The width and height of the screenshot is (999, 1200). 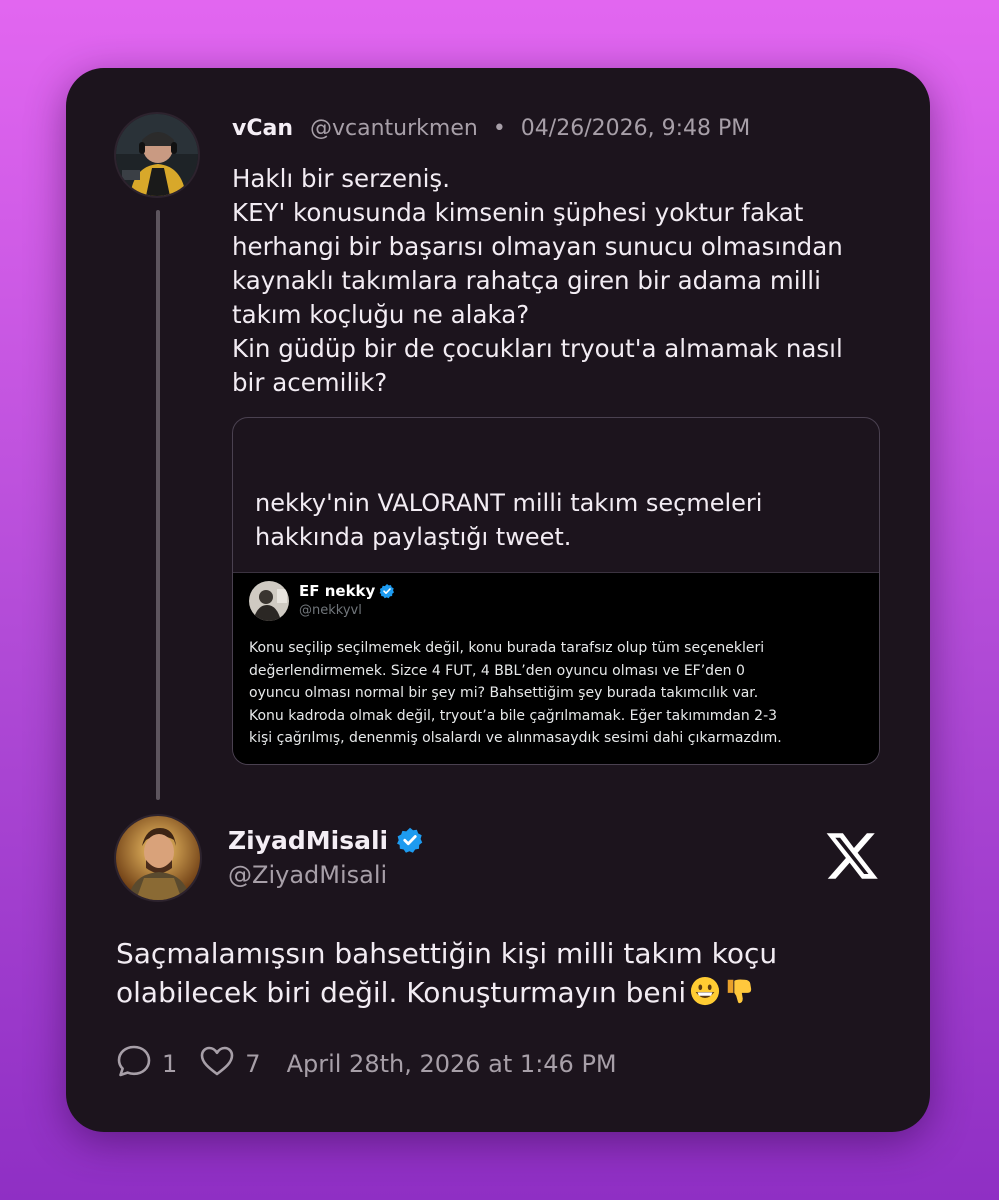 What do you see at coordinates (330, 610) in the screenshot?
I see `embedded-handle: @nekkyvl` at bounding box center [330, 610].